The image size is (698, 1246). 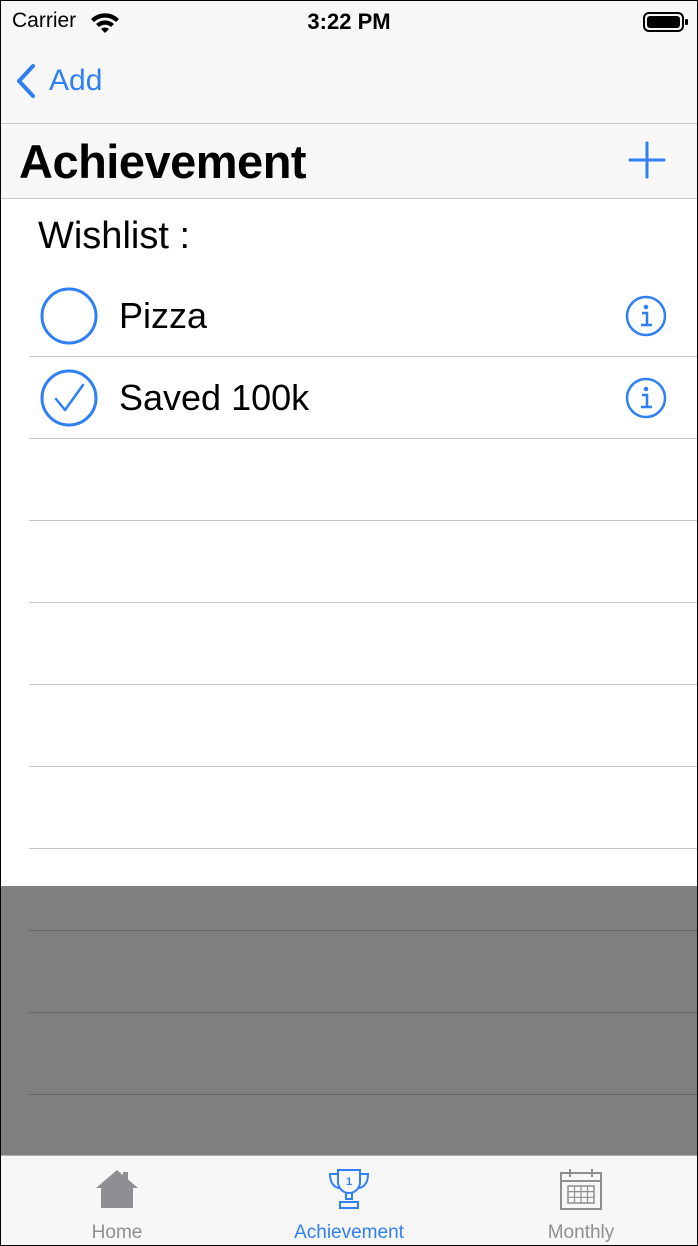 I want to click on tab-achievement: 1 Achievement, so click(x=349, y=1200).